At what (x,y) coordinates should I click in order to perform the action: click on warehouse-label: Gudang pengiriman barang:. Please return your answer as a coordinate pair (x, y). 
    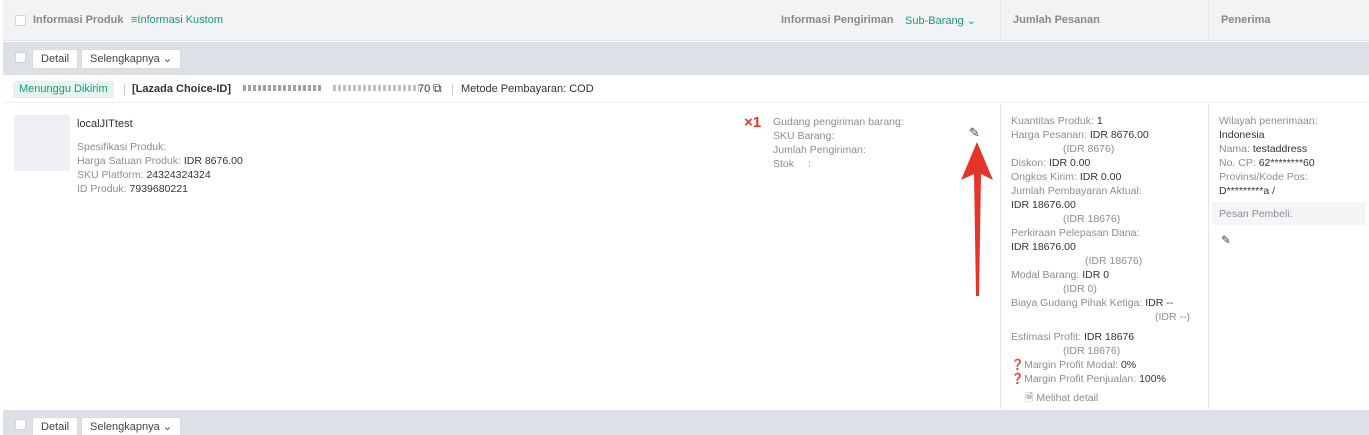
    Looking at the image, I should click on (838, 122).